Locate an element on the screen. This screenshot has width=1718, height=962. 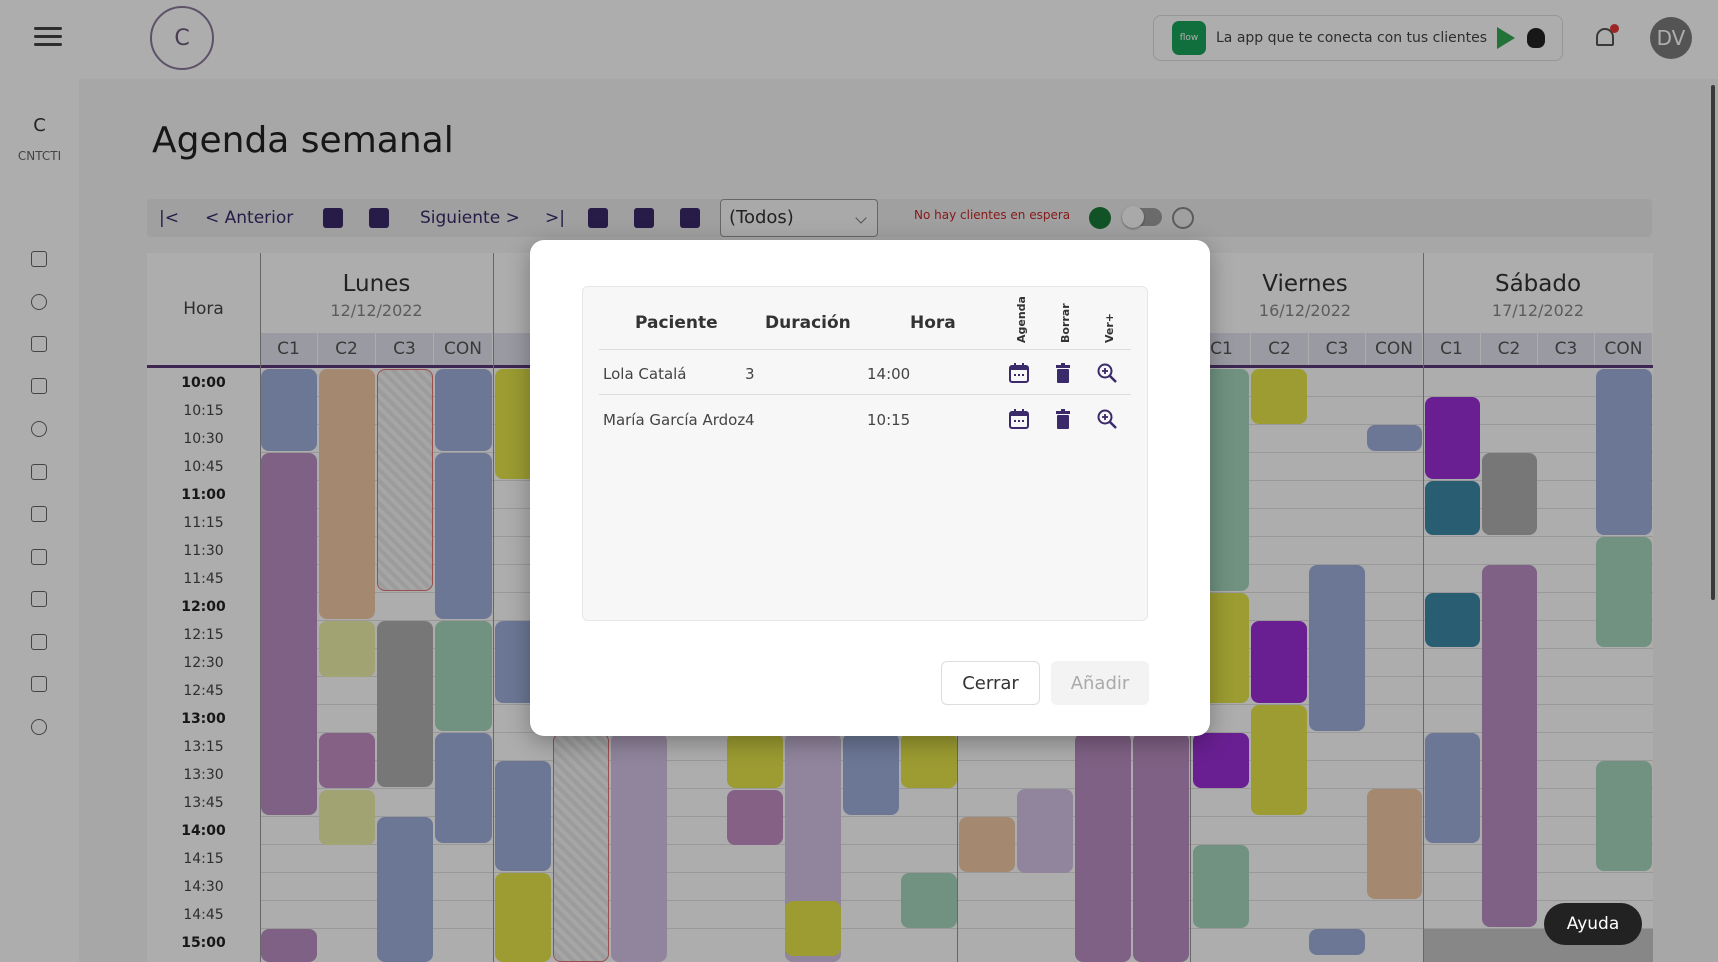
add-button: Añadir is located at coordinates (1100, 683).